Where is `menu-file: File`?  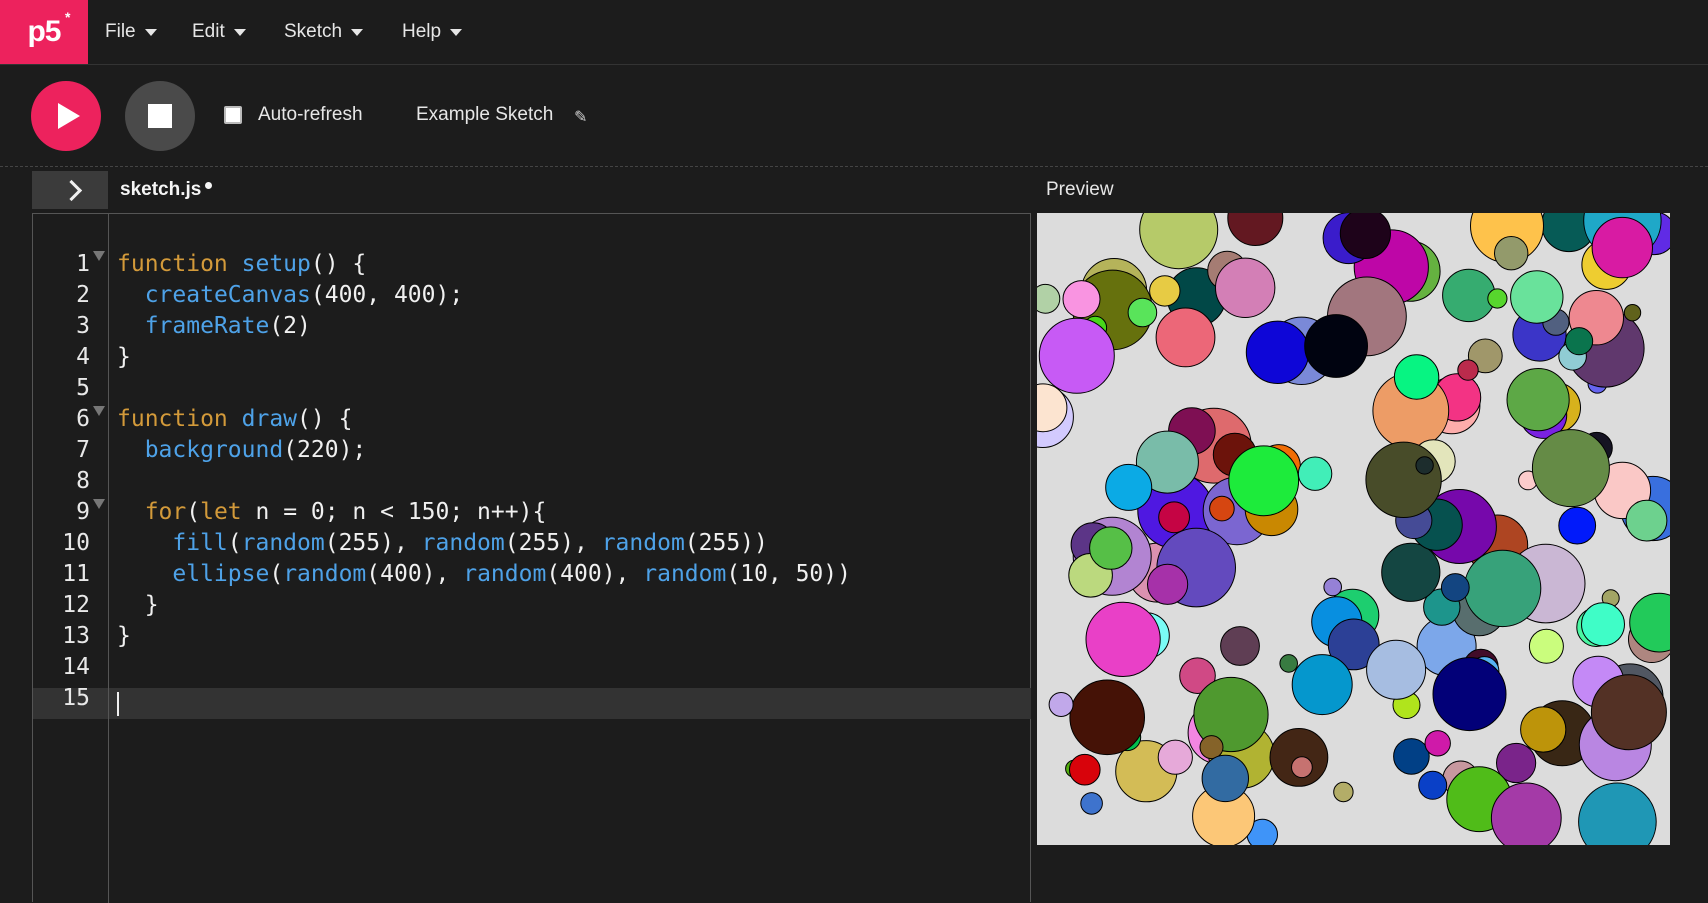 menu-file: File is located at coordinates (131, 32).